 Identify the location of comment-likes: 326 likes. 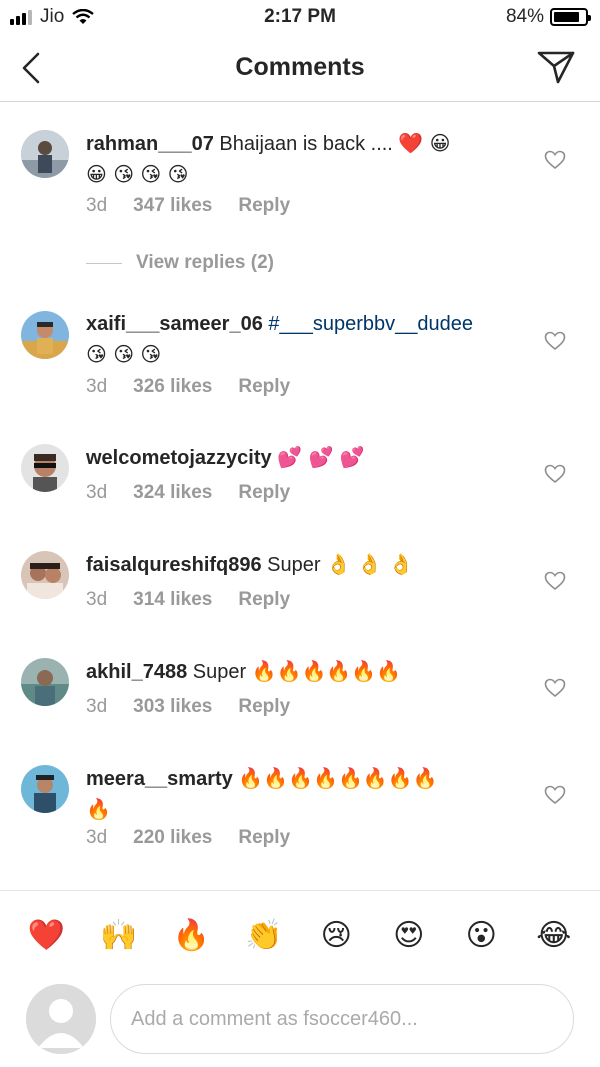
(172, 387).